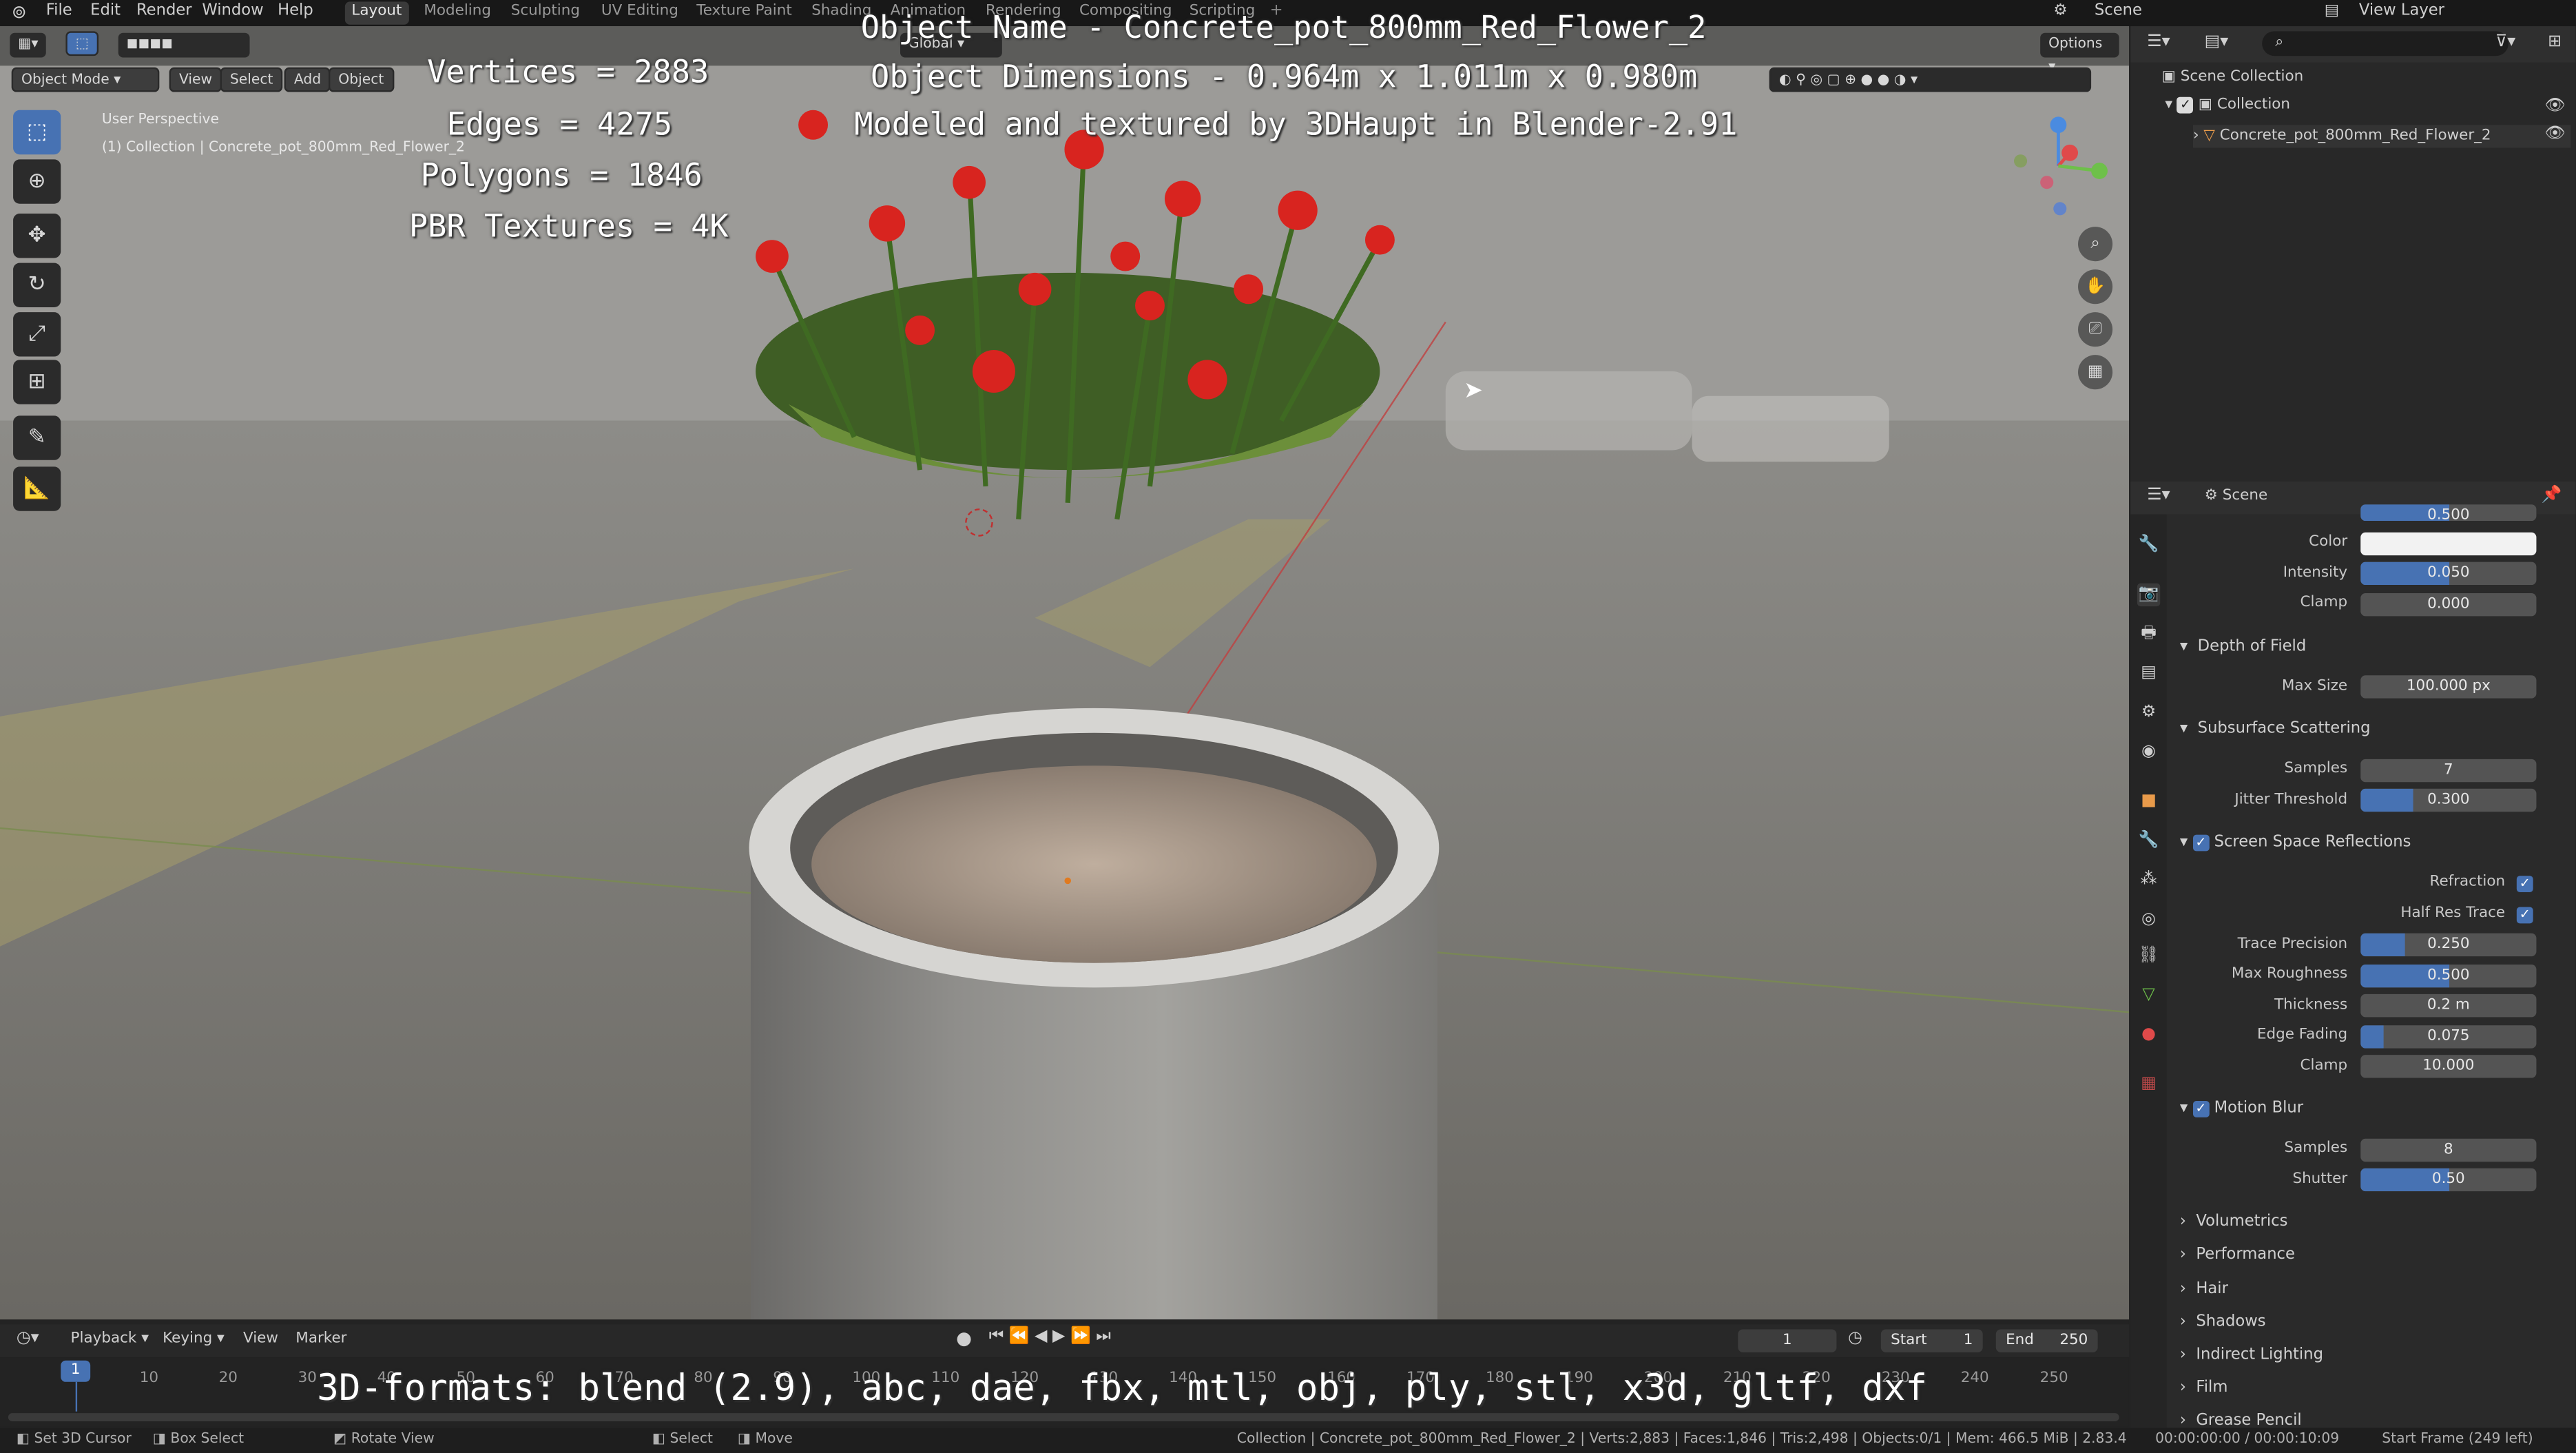 This screenshot has width=2576, height=1453. Describe the element at coordinates (37, 382) in the screenshot. I see `transform-tool-icon: ⊞` at that location.